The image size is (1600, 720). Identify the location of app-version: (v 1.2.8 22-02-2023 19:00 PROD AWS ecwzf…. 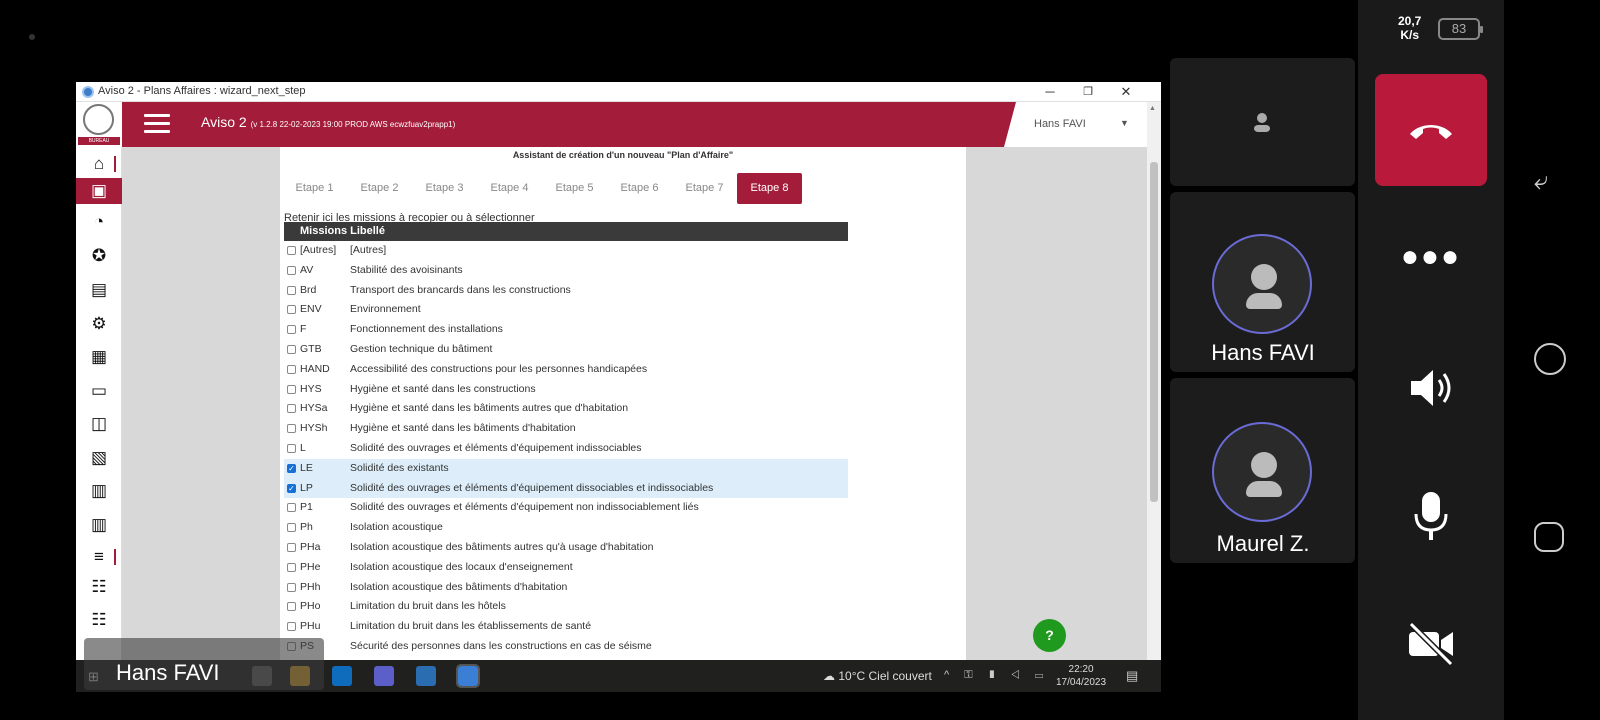
(353, 124).